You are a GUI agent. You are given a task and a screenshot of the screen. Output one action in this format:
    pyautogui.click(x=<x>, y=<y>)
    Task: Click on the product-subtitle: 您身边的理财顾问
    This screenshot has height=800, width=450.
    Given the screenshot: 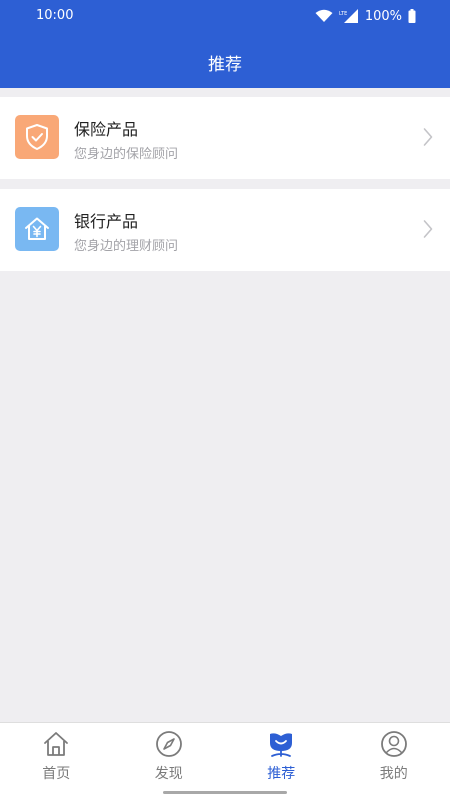 What is the action you would take?
    pyautogui.click(x=126, y=246)
    